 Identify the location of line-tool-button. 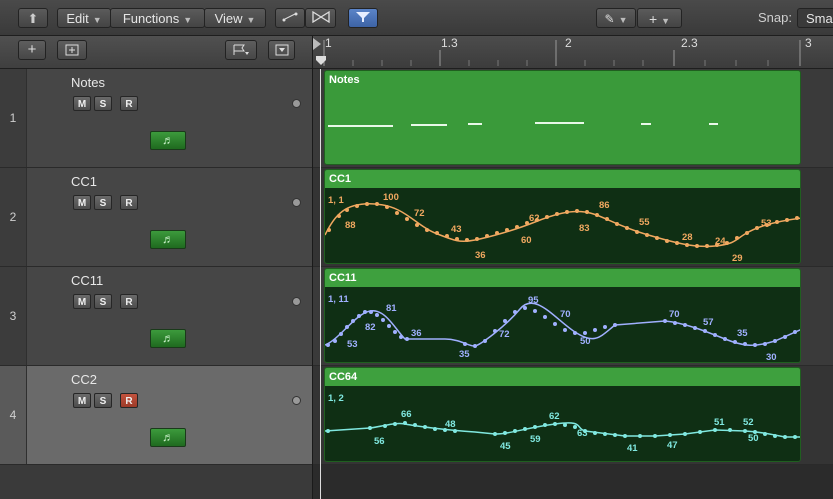
(290, 18).